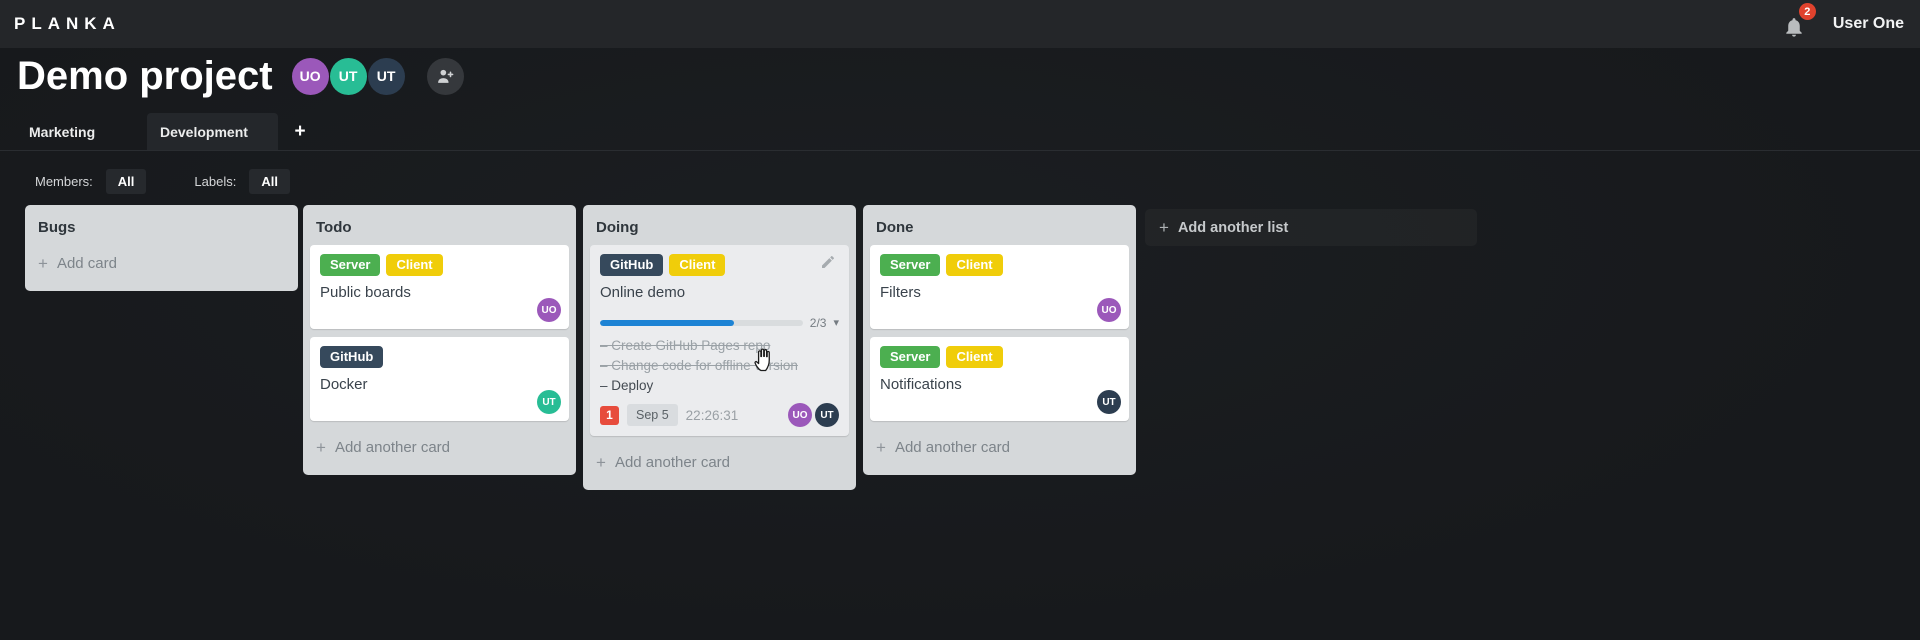  Describe the element at coordinates (818, 323) in the screenshot. I see `progress-count: 2/3` at that location.